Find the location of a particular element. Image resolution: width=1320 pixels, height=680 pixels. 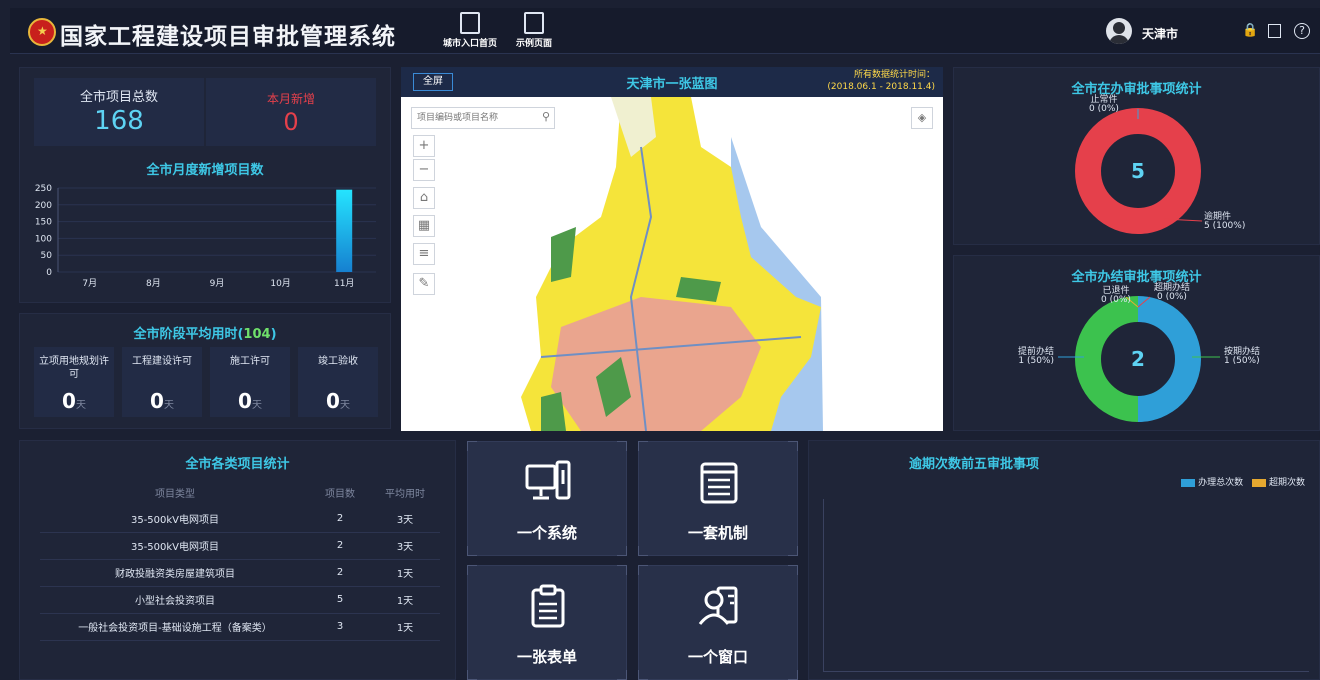

x-tick-label: 11月 is located at coordinates (344, 283).